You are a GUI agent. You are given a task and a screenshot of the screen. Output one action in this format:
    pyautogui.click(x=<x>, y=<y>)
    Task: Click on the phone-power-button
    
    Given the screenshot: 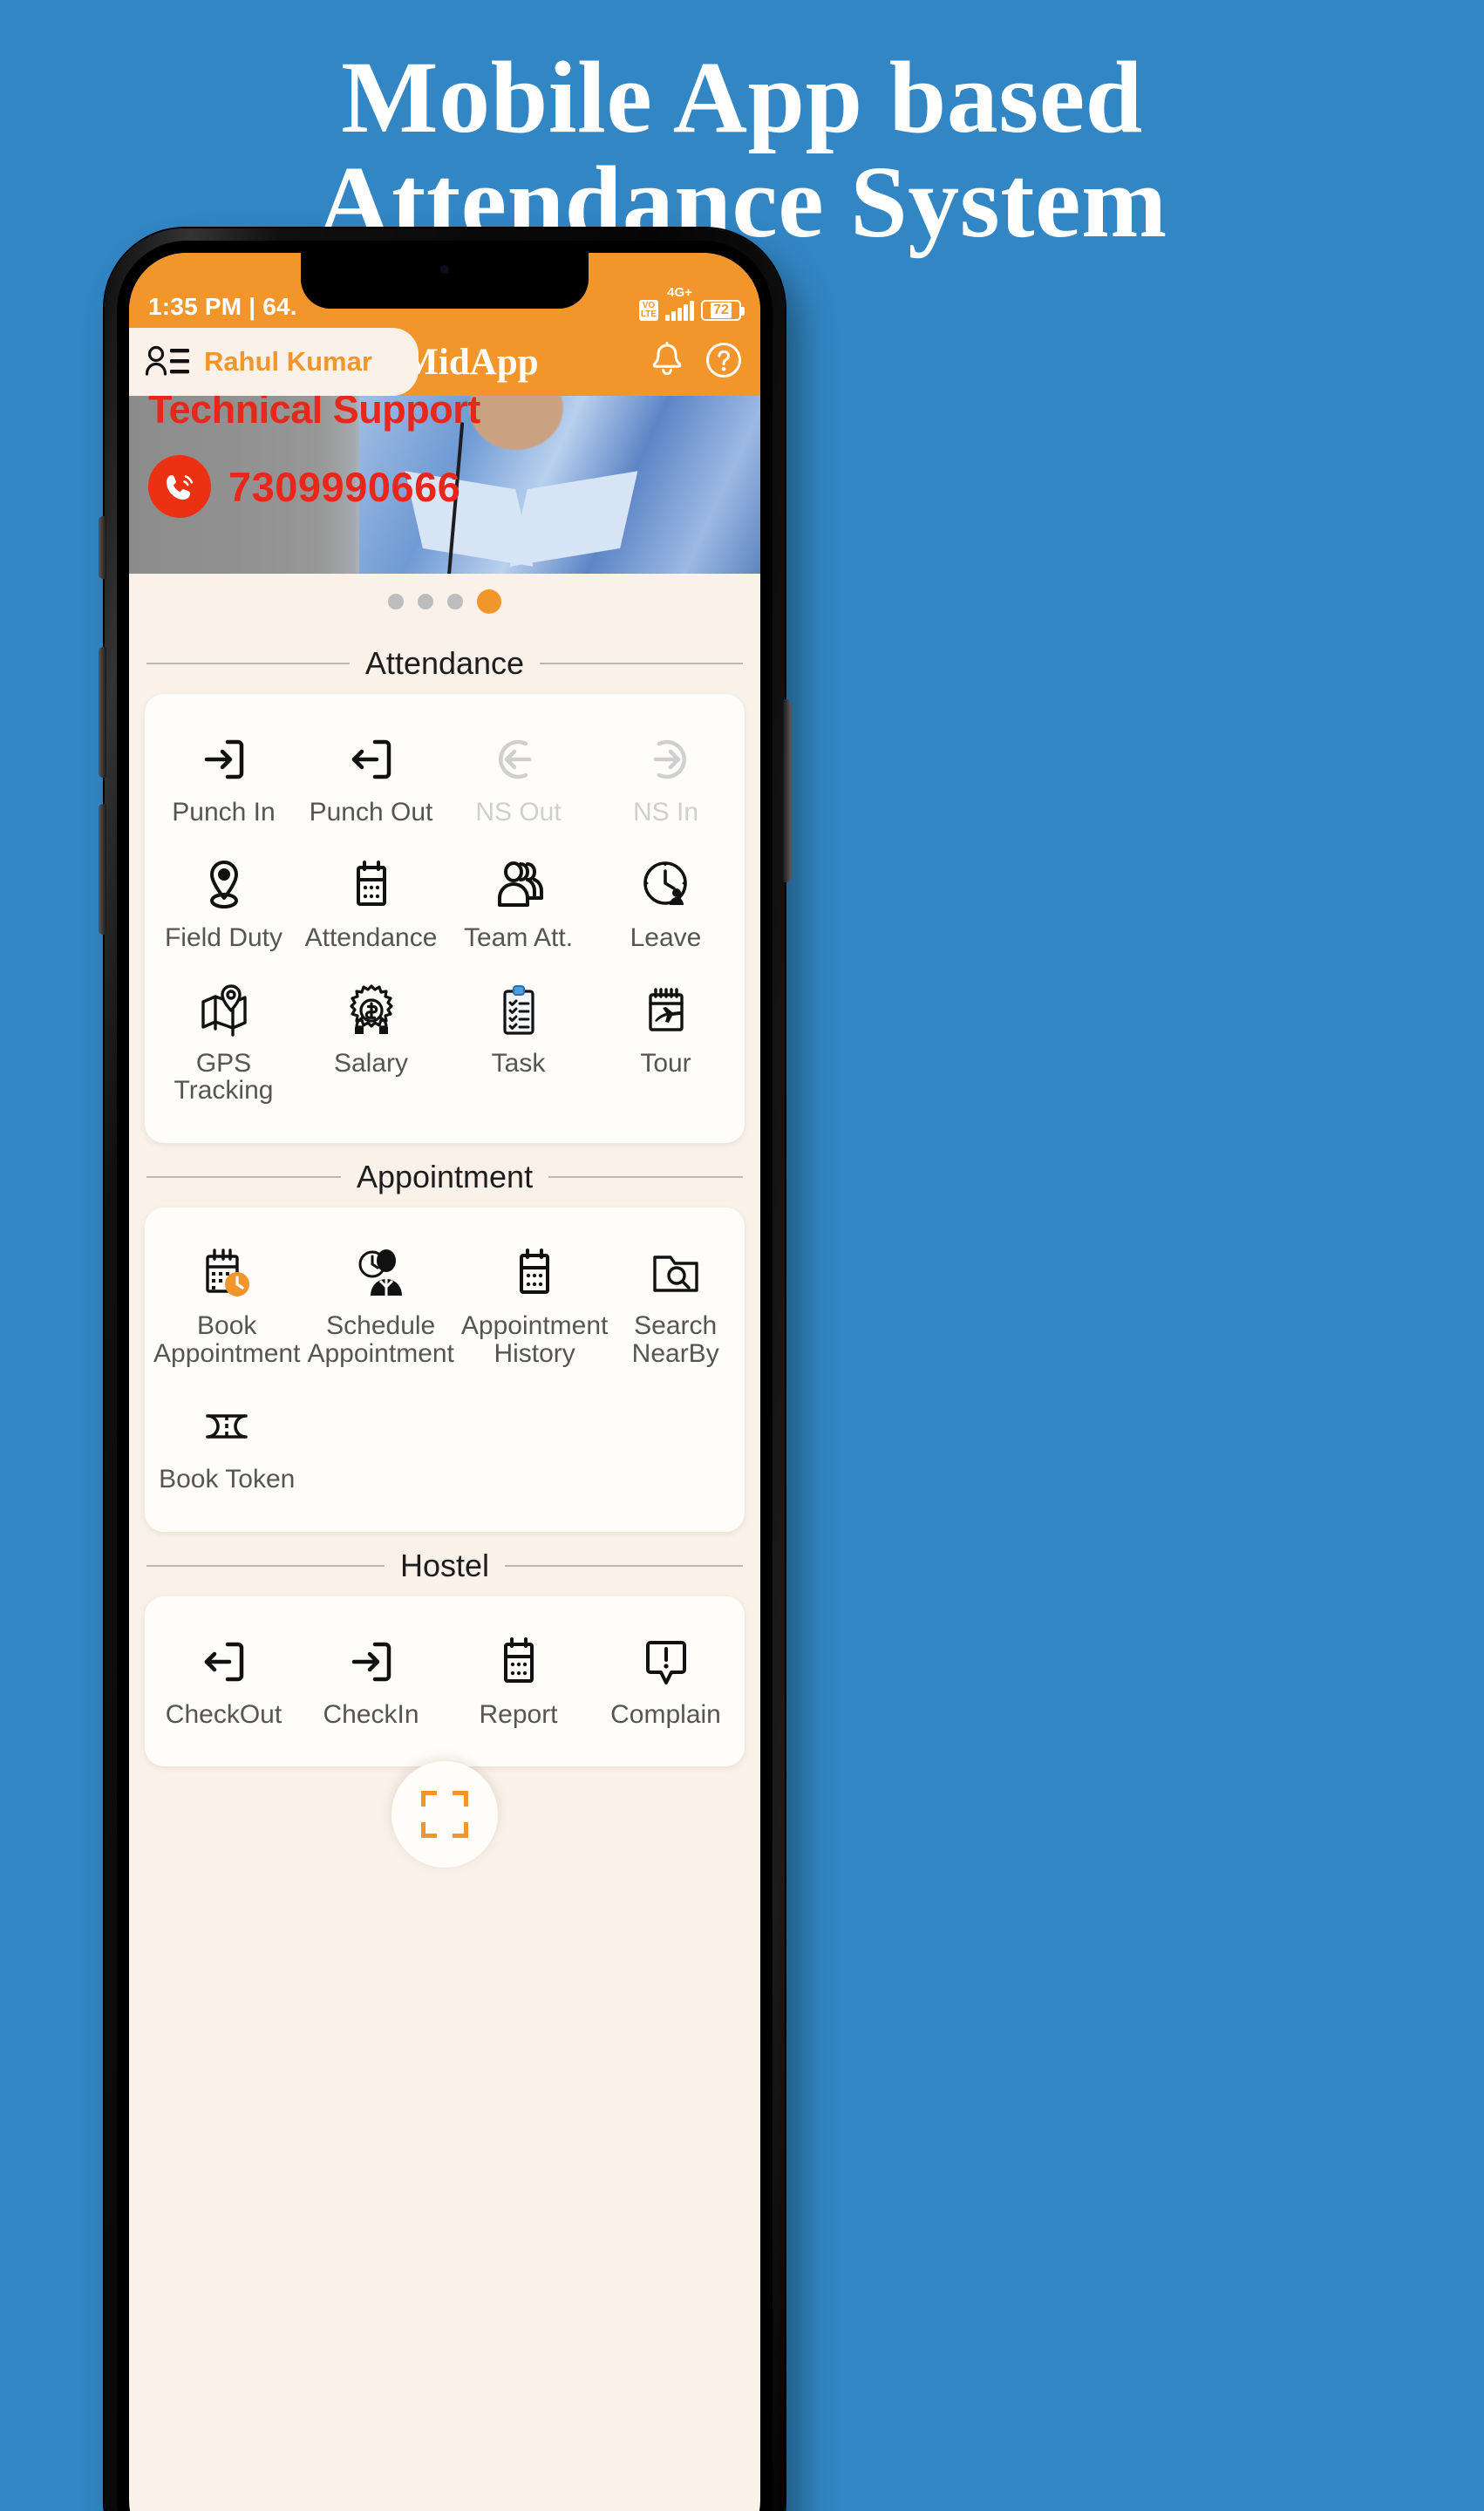 What is the action you would take?
    pyautogui.click(x=787, y=790)
    